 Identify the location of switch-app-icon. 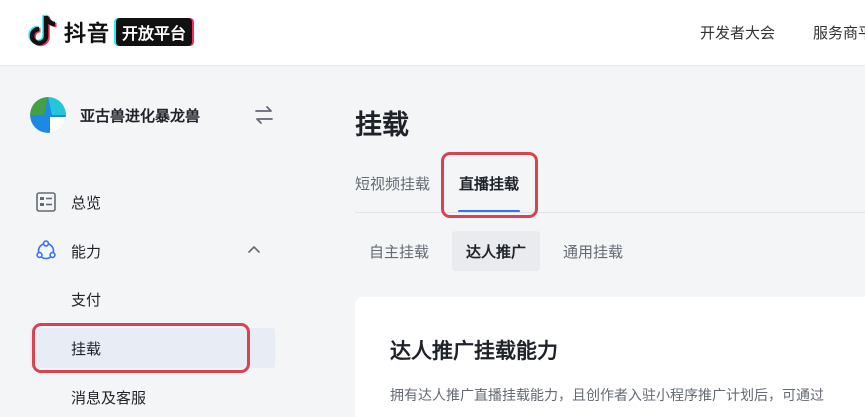
(264, 115).